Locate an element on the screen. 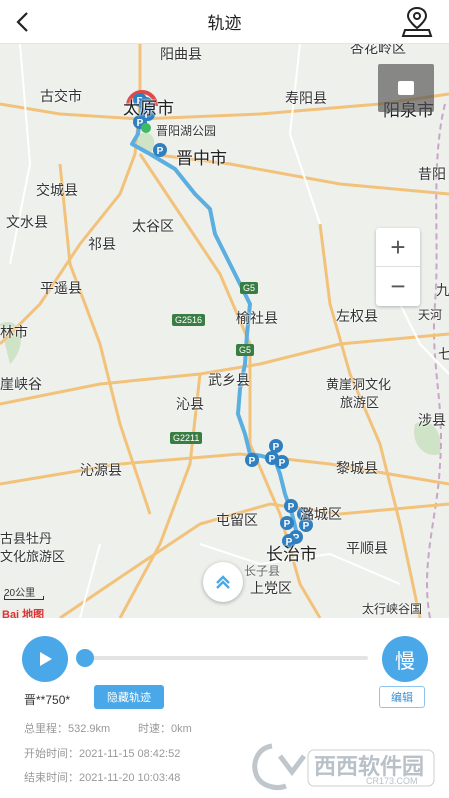  top-bar: 轨迹 is located at coordinates (224, 22).